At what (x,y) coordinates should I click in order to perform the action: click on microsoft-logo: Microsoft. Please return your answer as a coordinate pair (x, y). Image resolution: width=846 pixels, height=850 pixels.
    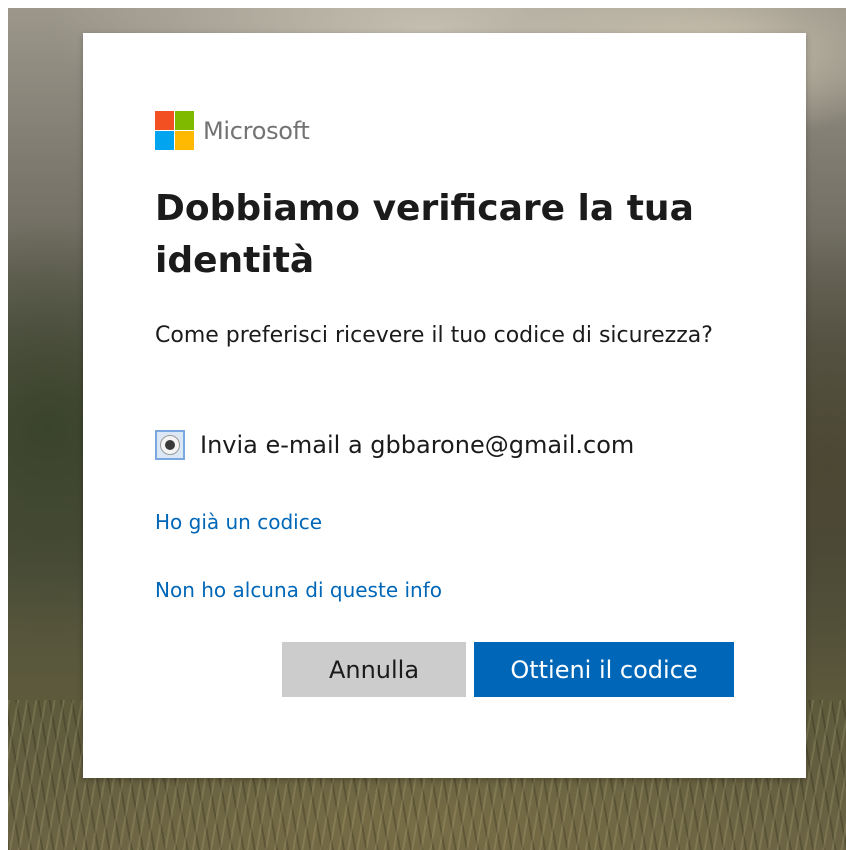
    Looking at the image, I should click on (232, 130).